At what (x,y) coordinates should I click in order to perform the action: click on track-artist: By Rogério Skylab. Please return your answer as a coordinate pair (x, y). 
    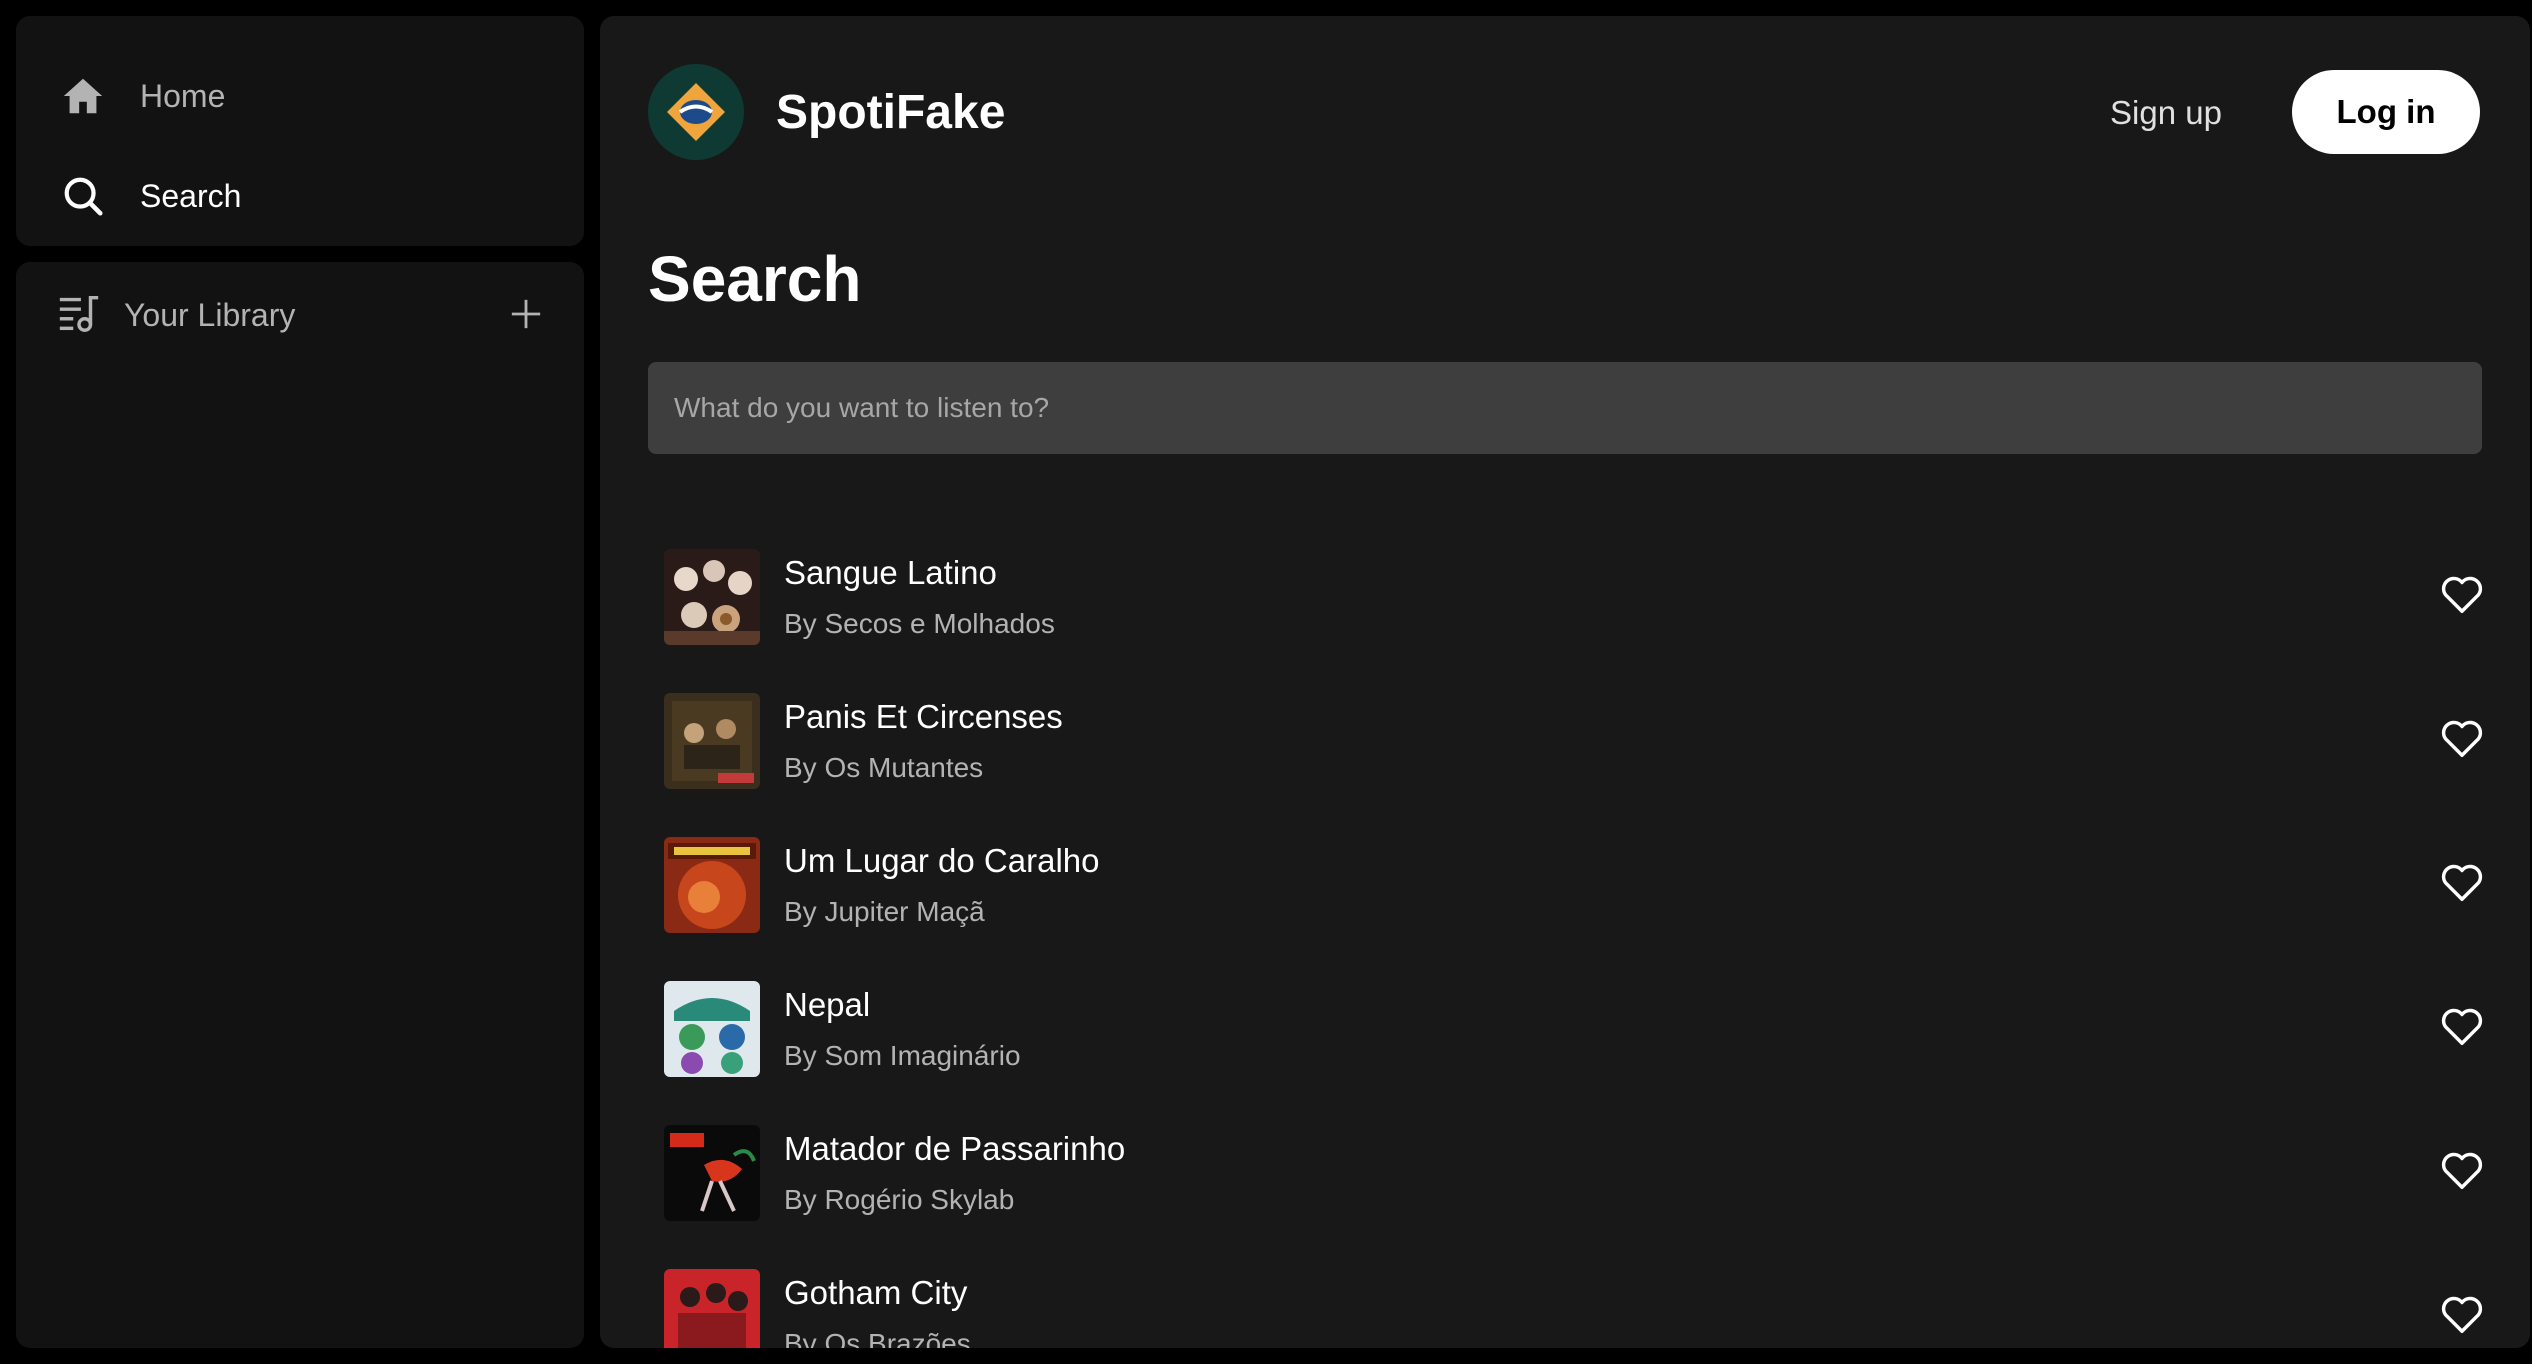
    Looking at the image, I should click on (899, 1199).